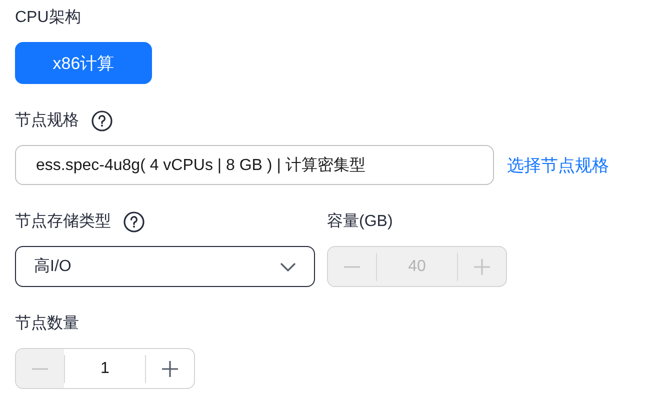 The height and width of the screenshot is (415, 645). What do you see at coordinates (83, 63) in the screenshot?
I see `option-button: x86计算` at bounding box center [83, 63].